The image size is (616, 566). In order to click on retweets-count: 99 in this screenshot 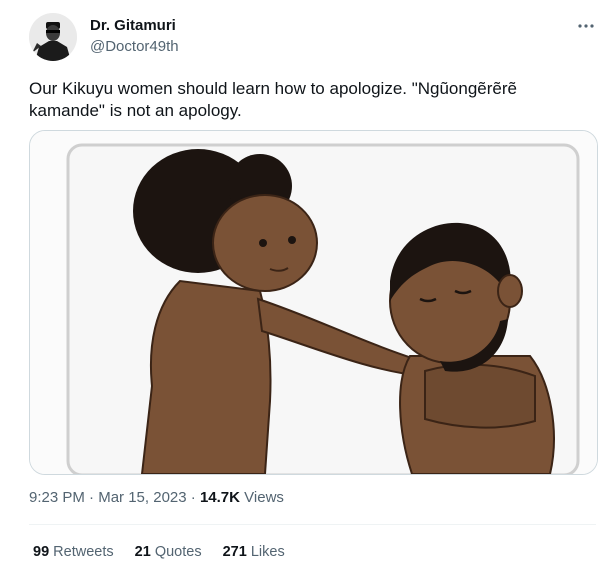, I will do `click(41, 552)`.